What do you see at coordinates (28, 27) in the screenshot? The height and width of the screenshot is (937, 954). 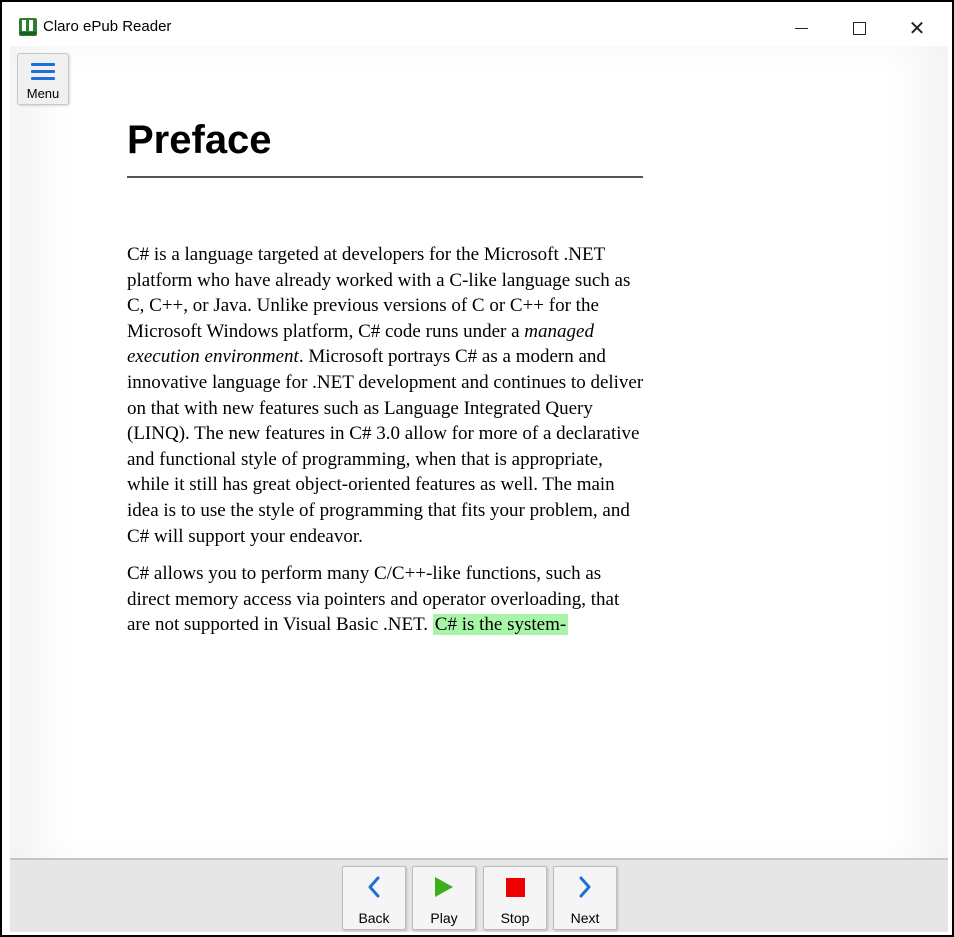 I see `app-icon` at bounding box center [28, 27].